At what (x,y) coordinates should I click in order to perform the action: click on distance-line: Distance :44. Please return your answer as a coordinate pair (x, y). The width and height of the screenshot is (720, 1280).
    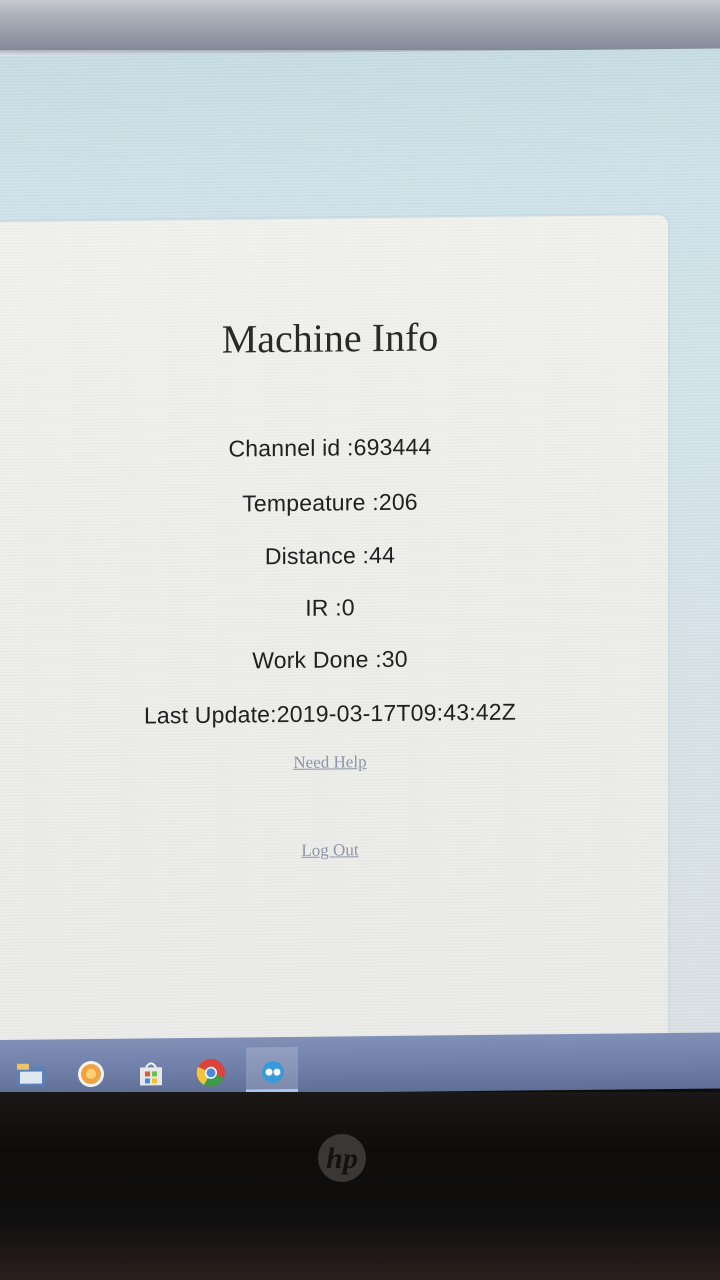
    Looking at the image, I should click on (330, 555).